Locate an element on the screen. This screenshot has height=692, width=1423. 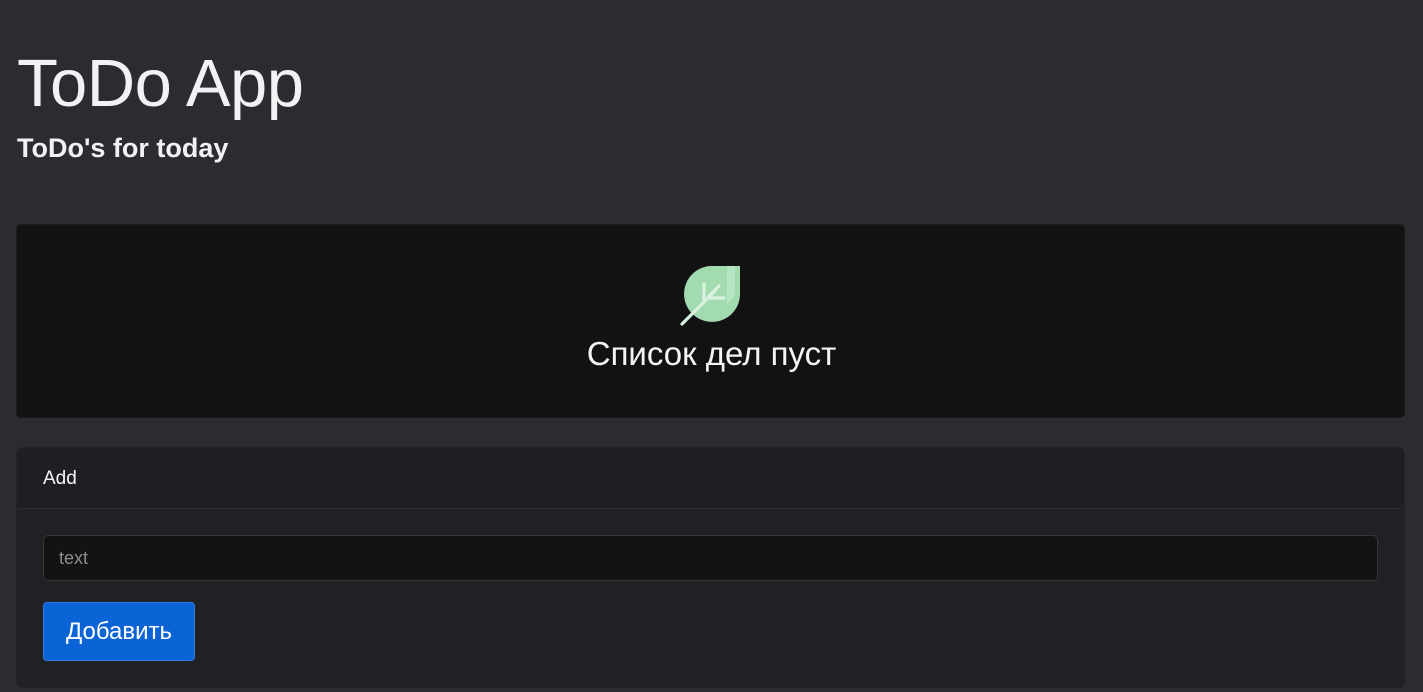
todo-text-input is located at coordinates (710, 558).